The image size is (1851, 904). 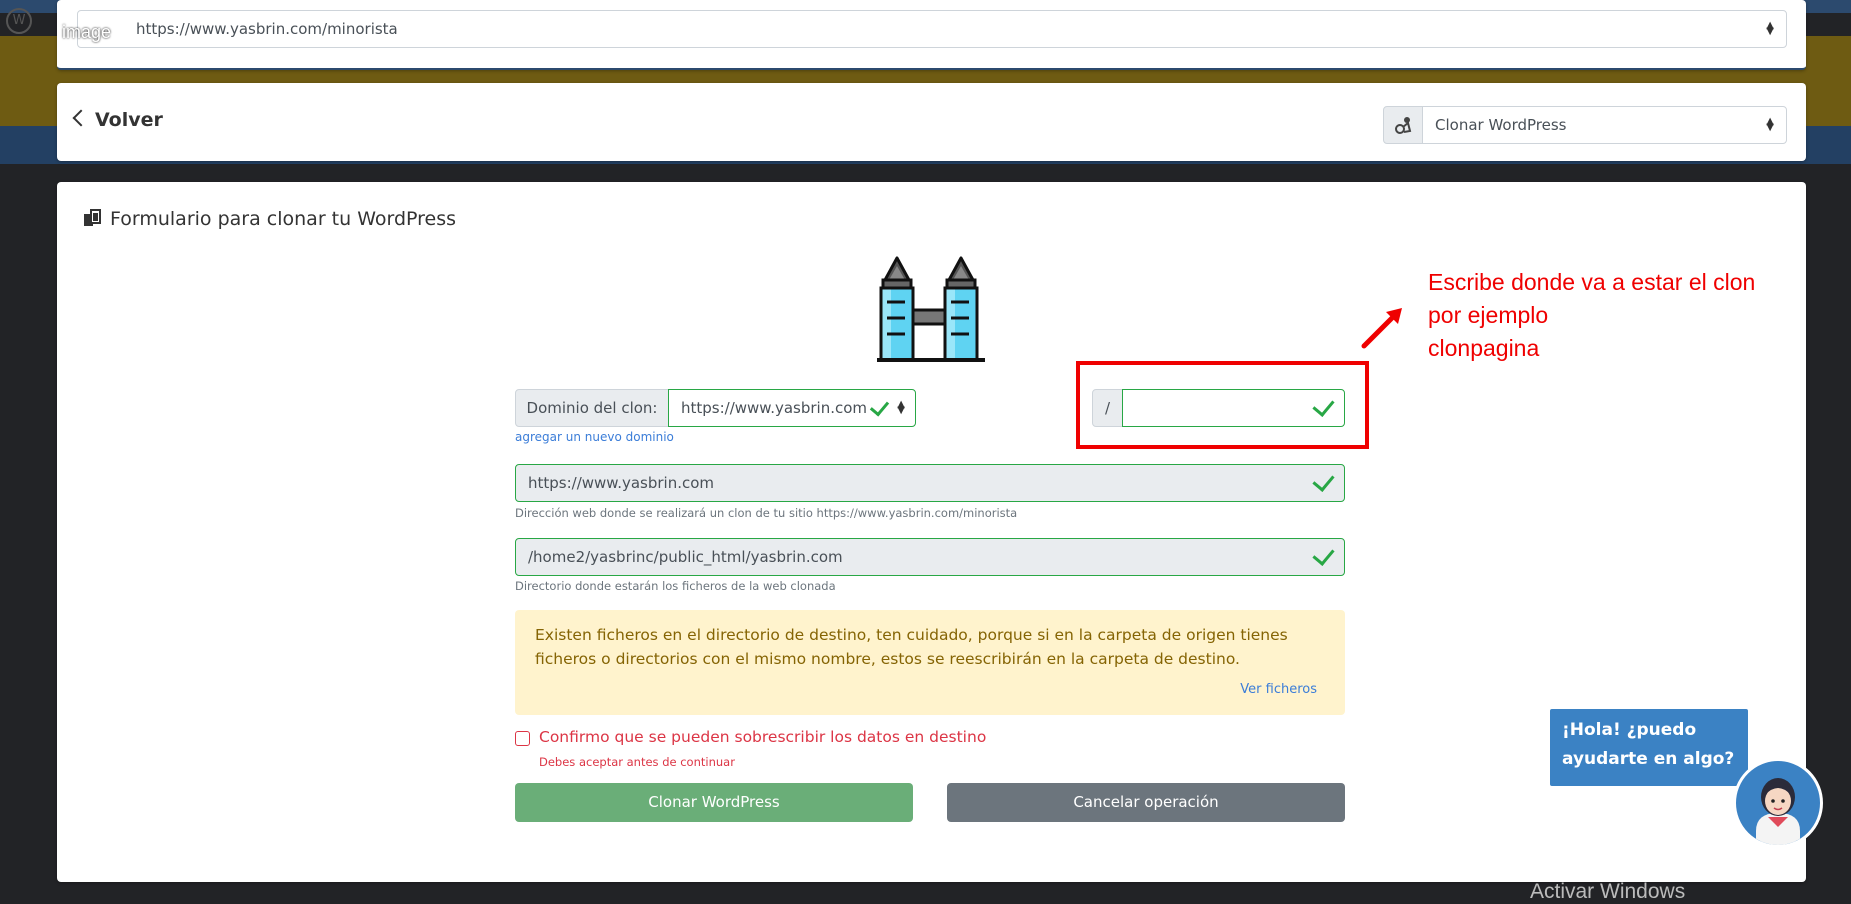 What do you see at coordinates (267, 29) in the screenshot?
I see `site-url-value: https://www.yasbrin.com/minorista` at bounding box center [267, 29].